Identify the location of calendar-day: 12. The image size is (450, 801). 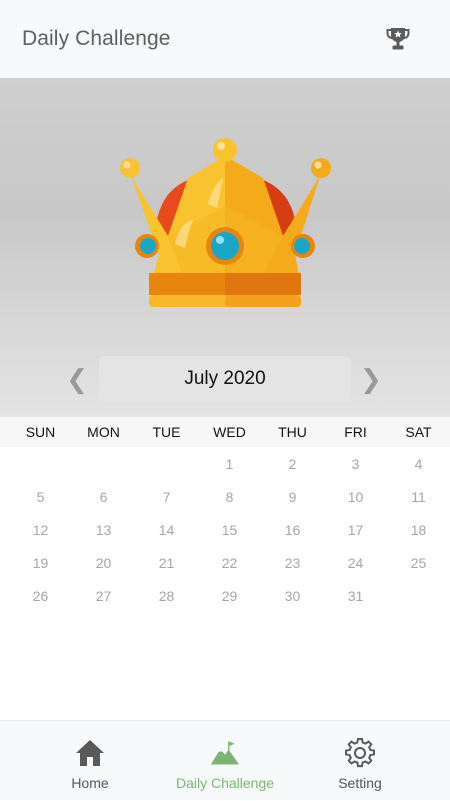
(40, 529).